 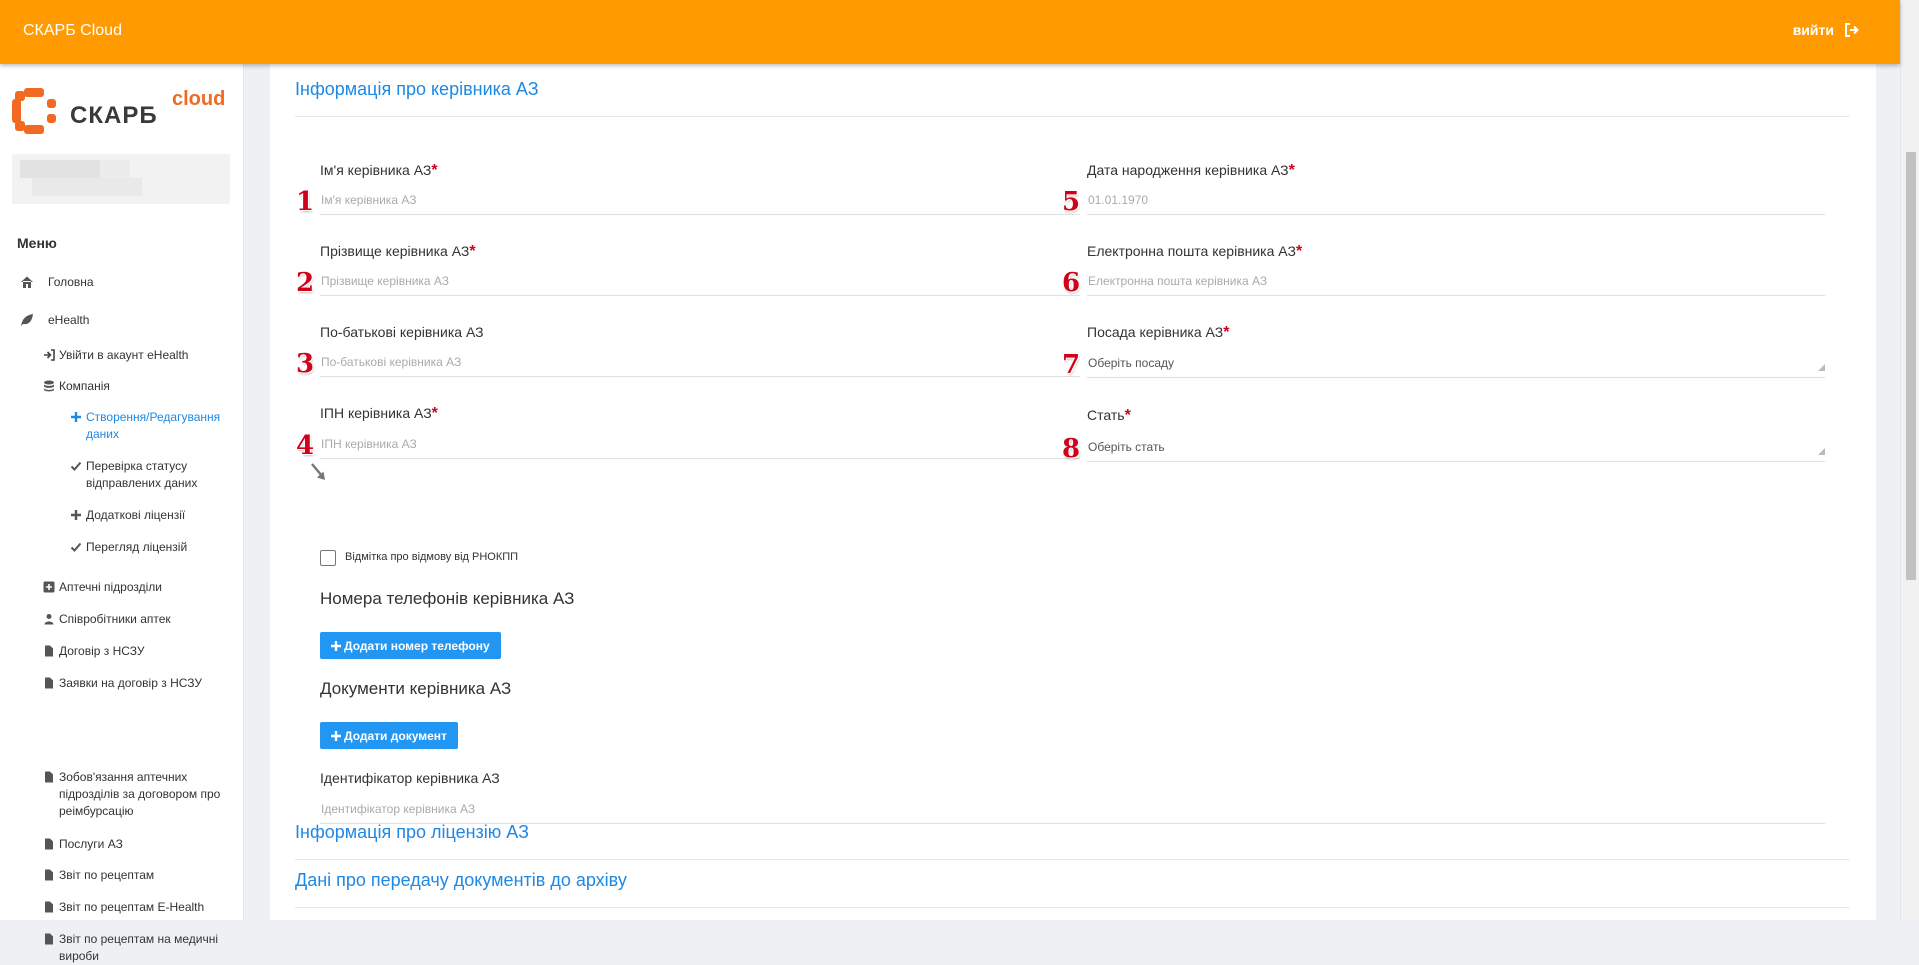 I want to click on annotation-number-2: 2, so click(x=305, y=283).